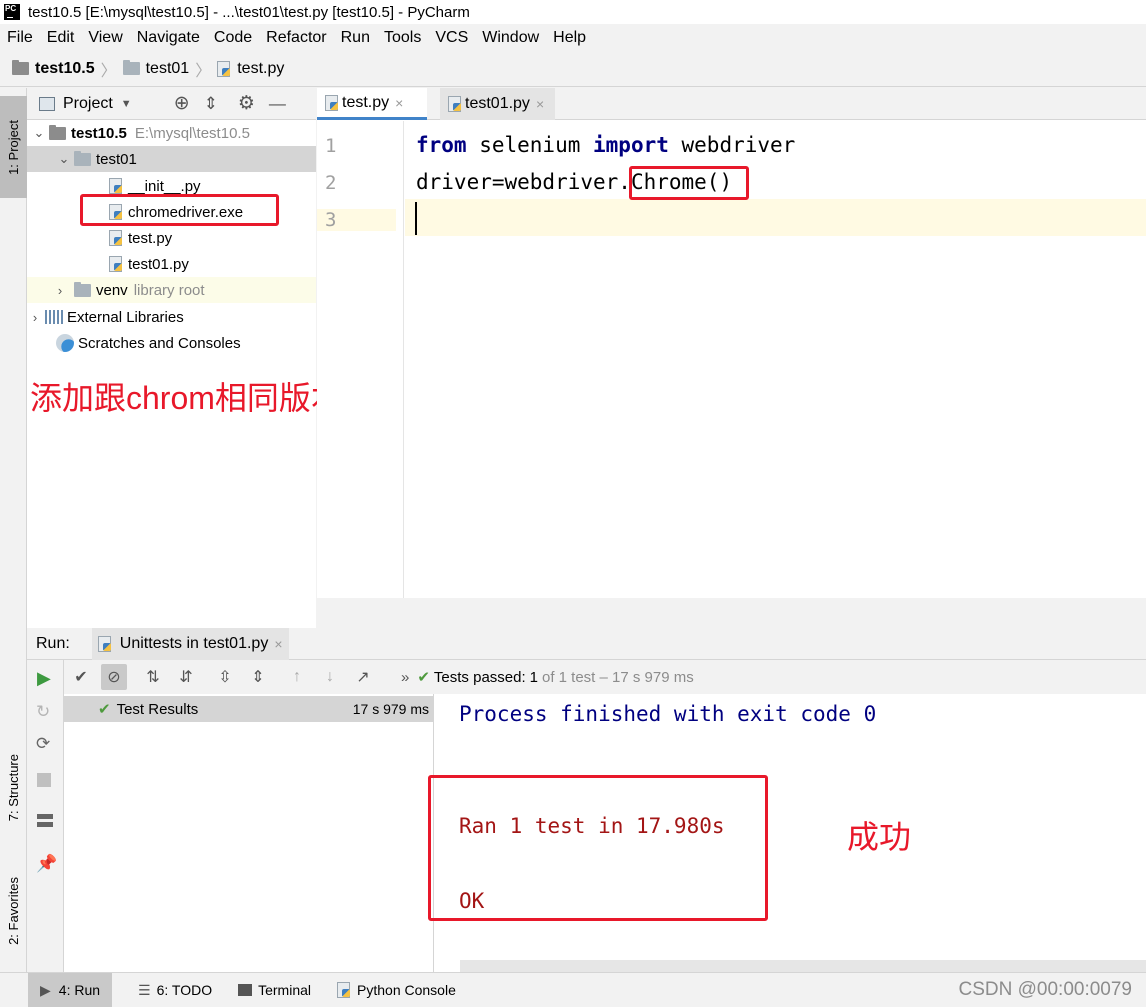 This screenshot has width=1146, height=1007. I want to click on more-icon: », so click(405, 677).